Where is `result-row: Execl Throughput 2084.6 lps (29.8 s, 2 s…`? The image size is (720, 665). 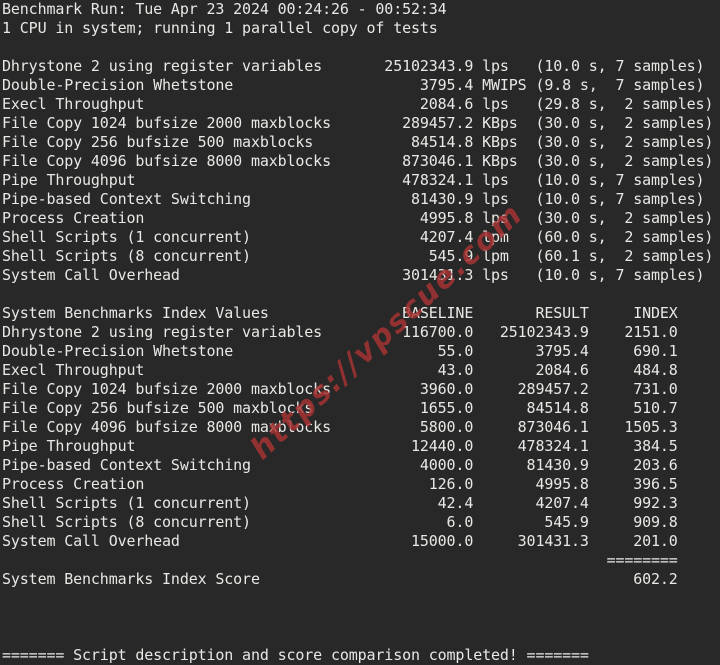 result-row: Execl Throughput 2084.6 lps (29.8 s, 2 s… is located at coordinates (358, 104).